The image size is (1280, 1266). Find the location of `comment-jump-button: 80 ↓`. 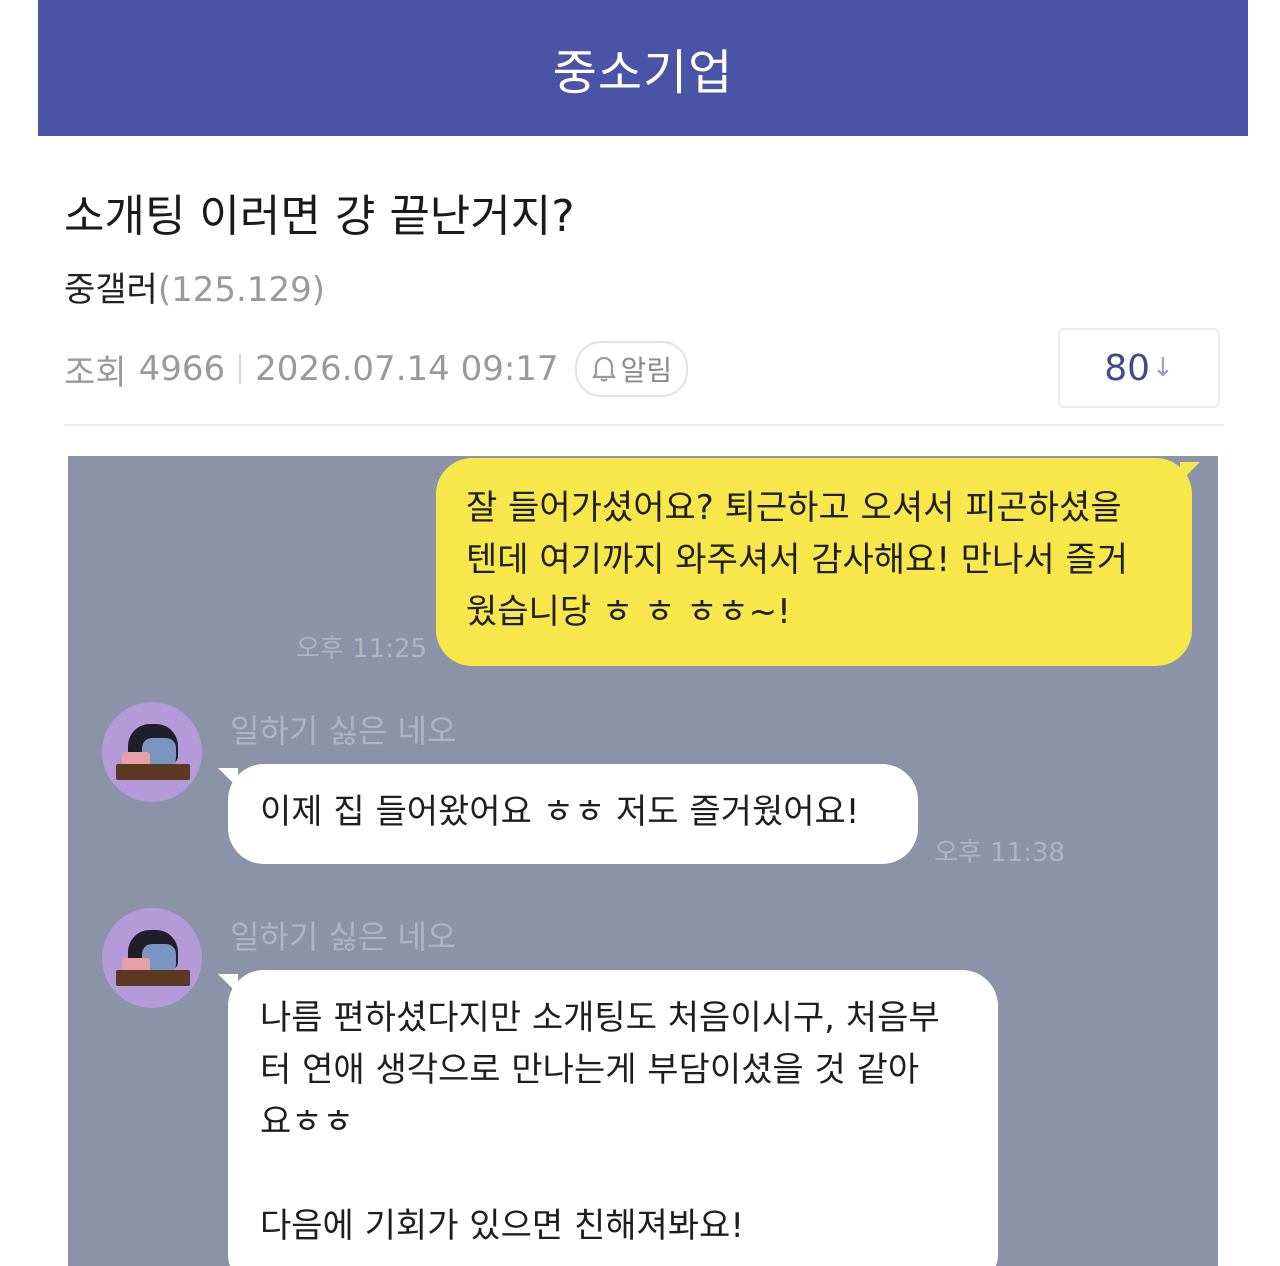

comment-jump-button: 80 ↓ is located at coordinates (1139, 368).